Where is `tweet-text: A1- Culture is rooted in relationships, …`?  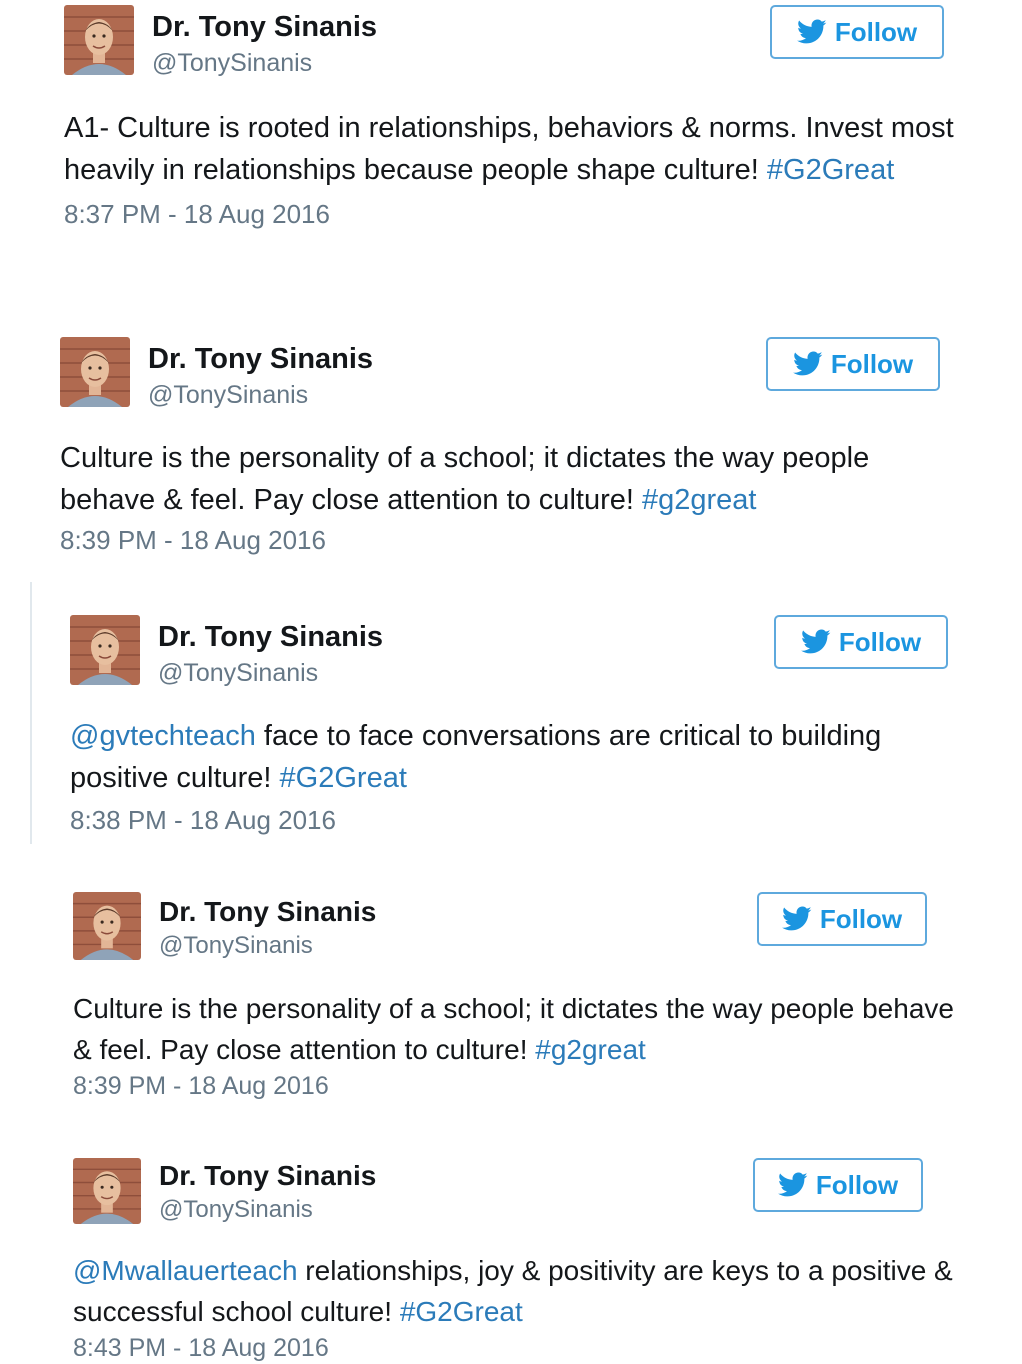
tweet-text: A1- Culture is rooted in relationships, … is located at coordinates (514, 149).